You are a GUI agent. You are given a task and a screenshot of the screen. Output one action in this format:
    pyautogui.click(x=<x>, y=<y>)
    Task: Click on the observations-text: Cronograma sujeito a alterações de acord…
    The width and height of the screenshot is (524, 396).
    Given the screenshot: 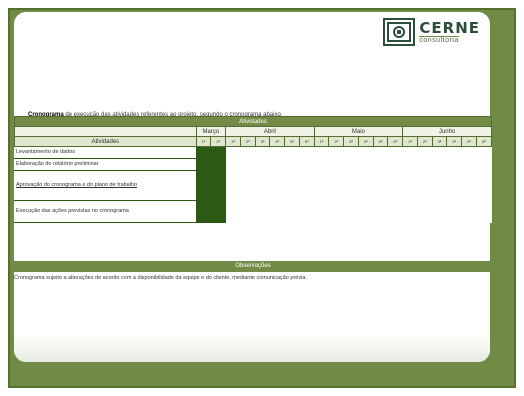 What is the action you would take?
    pyautogui.click(x=160, y=278)
    